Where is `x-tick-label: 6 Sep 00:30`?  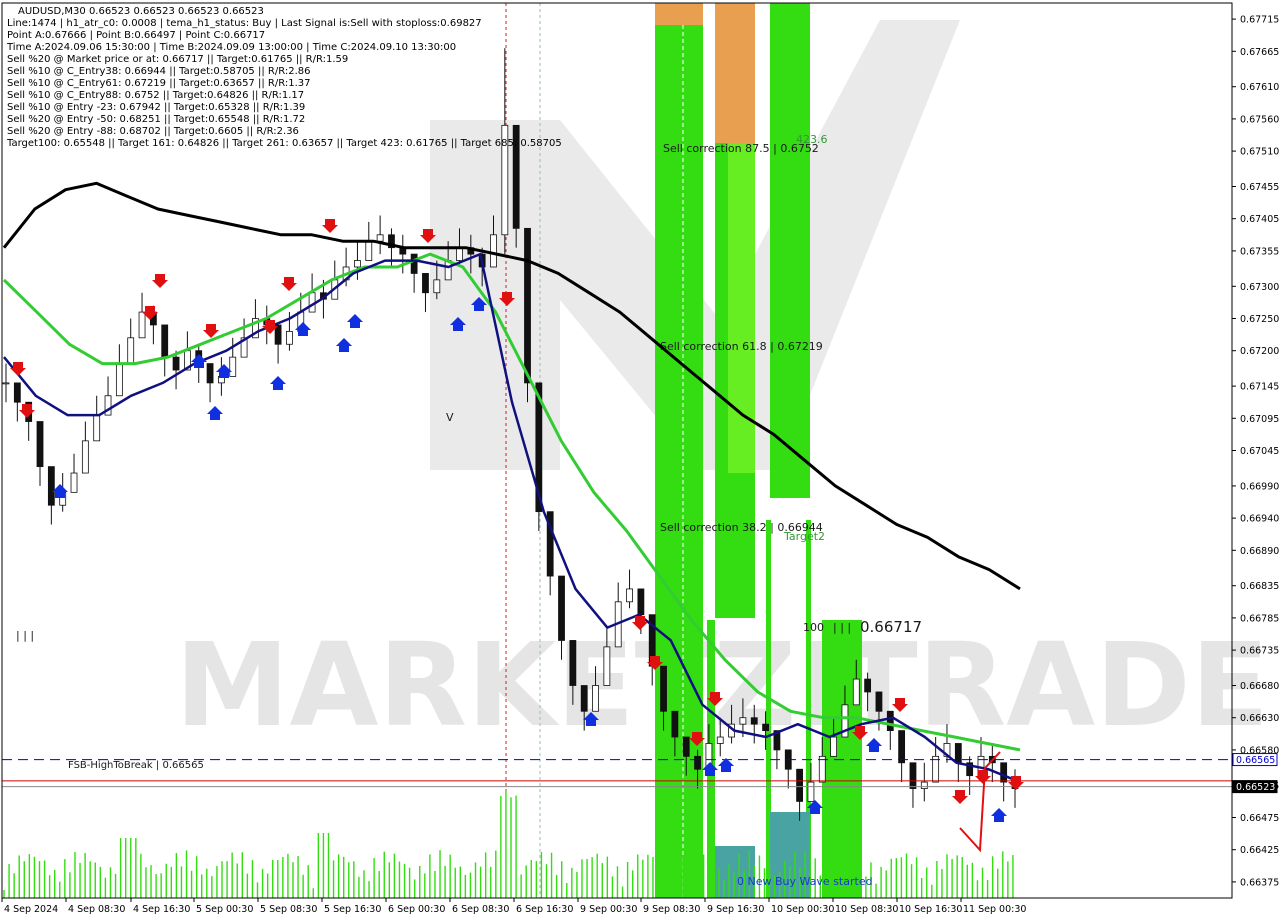 x-tick-label: 6 Sep 00:30 is located at coordinates (416, 909).